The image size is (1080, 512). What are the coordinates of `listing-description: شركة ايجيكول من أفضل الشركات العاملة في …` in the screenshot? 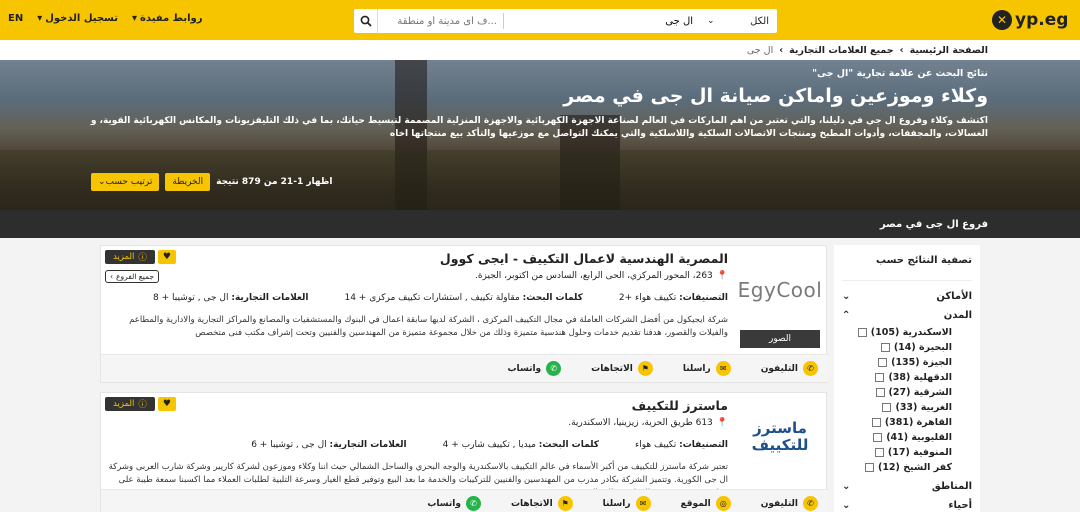 It's located at (428, 326).